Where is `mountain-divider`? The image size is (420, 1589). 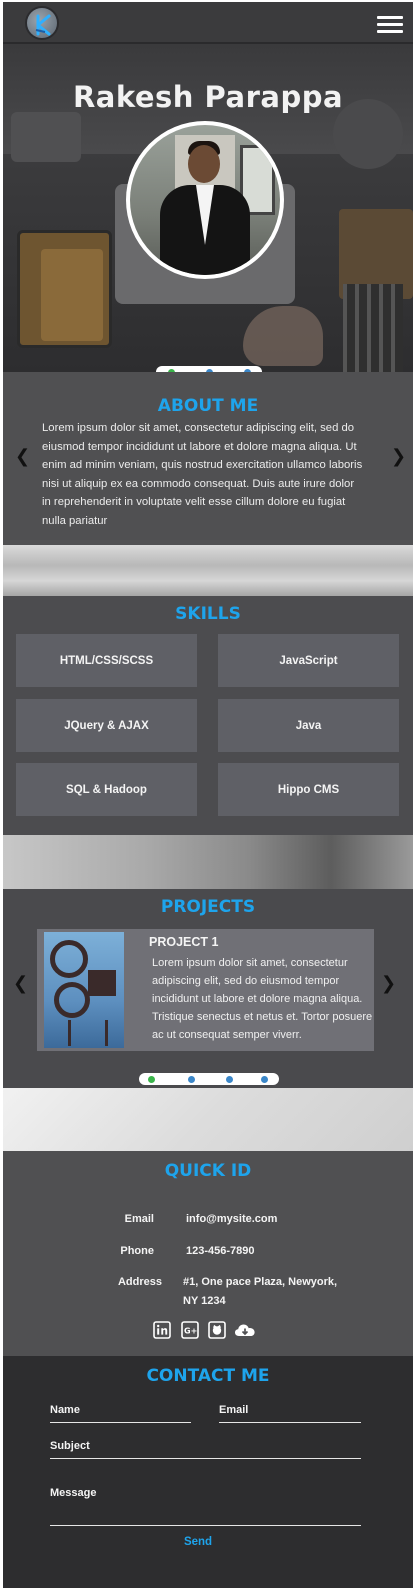
mountain-divider is located at coordinates (208, 862).